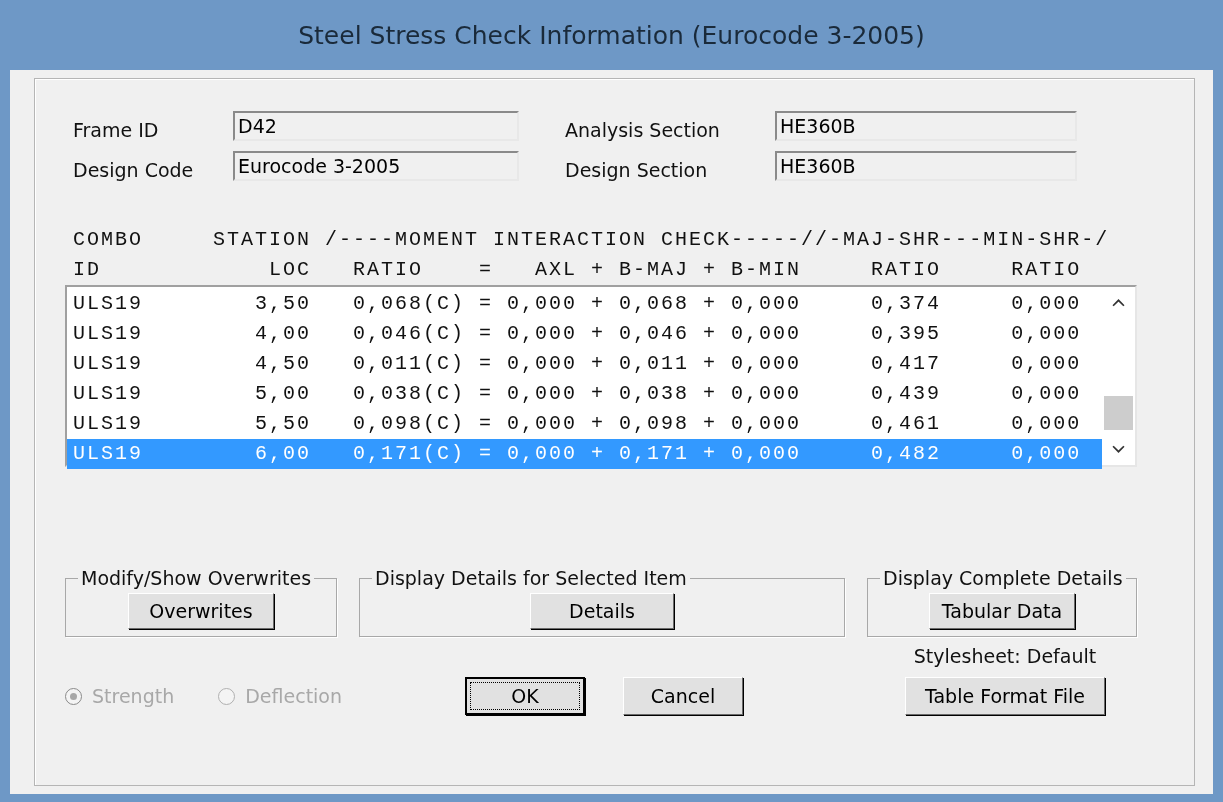 This screenshot has height=802, width=1223. What do you see at coordinates (611, 35) in the screenshot?
I see `window-title: Steel Stress Check Information (Eurocode 3-2005)` at bounding box center [611, 35].